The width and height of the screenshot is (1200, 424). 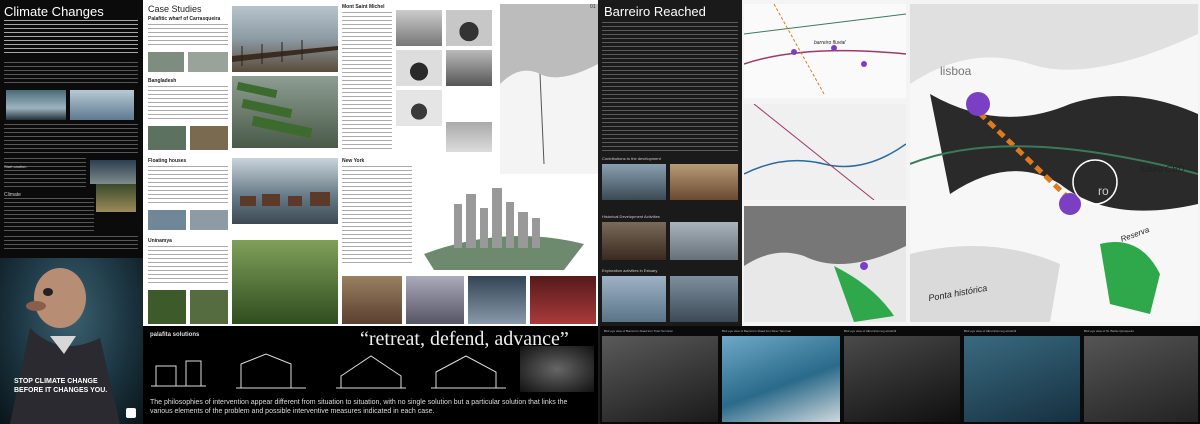 What do you see at coordinates (631, 158) in the screenshot?
I see `barreiro-sub-1: Contributions to the development` at bounding box center [631, 158].